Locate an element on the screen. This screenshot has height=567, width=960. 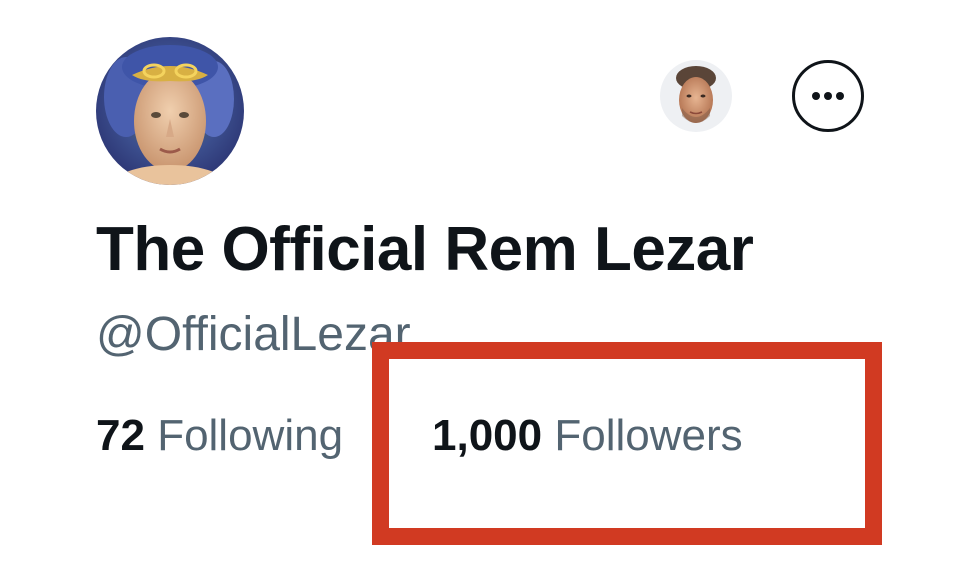
profile-avatar is located at coordinates (170, 111).